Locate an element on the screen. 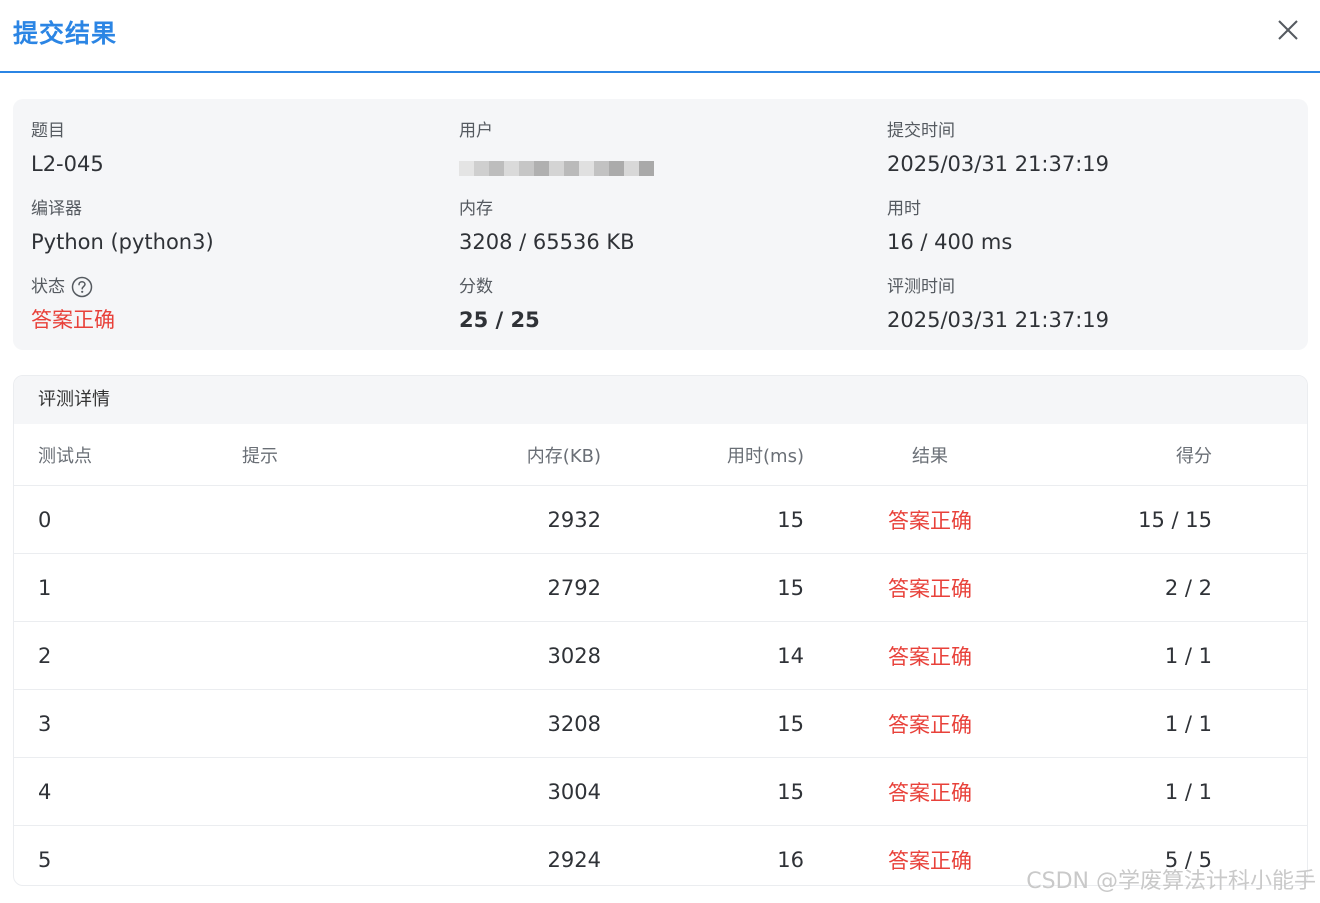  col-header-case: 测试点 is located at coordinates (65, 456).